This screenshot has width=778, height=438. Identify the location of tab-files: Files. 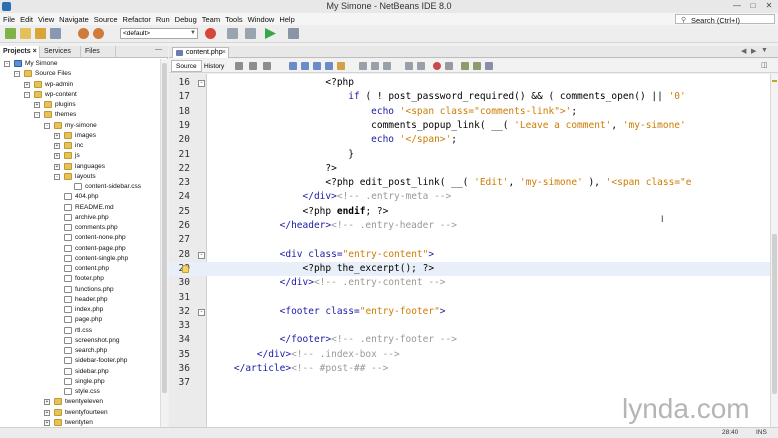
(99, 52).